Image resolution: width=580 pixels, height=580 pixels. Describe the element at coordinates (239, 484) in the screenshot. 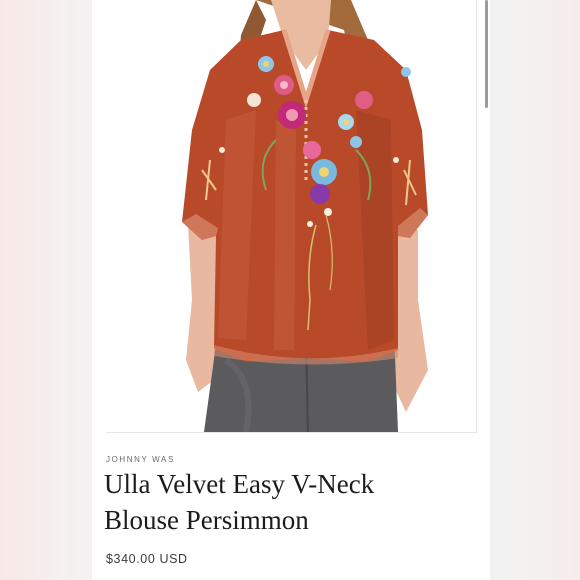

I see `product-title-line-1: Ulla Velvet Easy V-Neck` at that location.